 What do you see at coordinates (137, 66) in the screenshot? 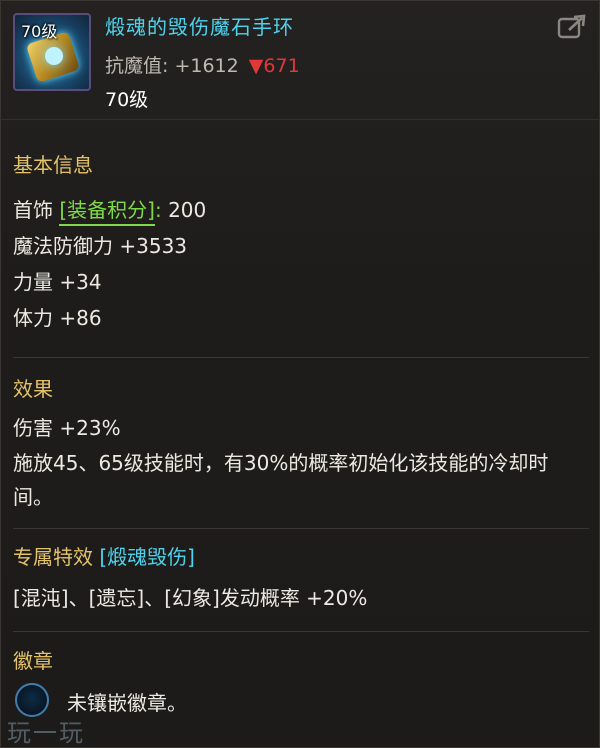
I see `magic-resist-label: 抗魔值:` at bounding box center [137, 66].